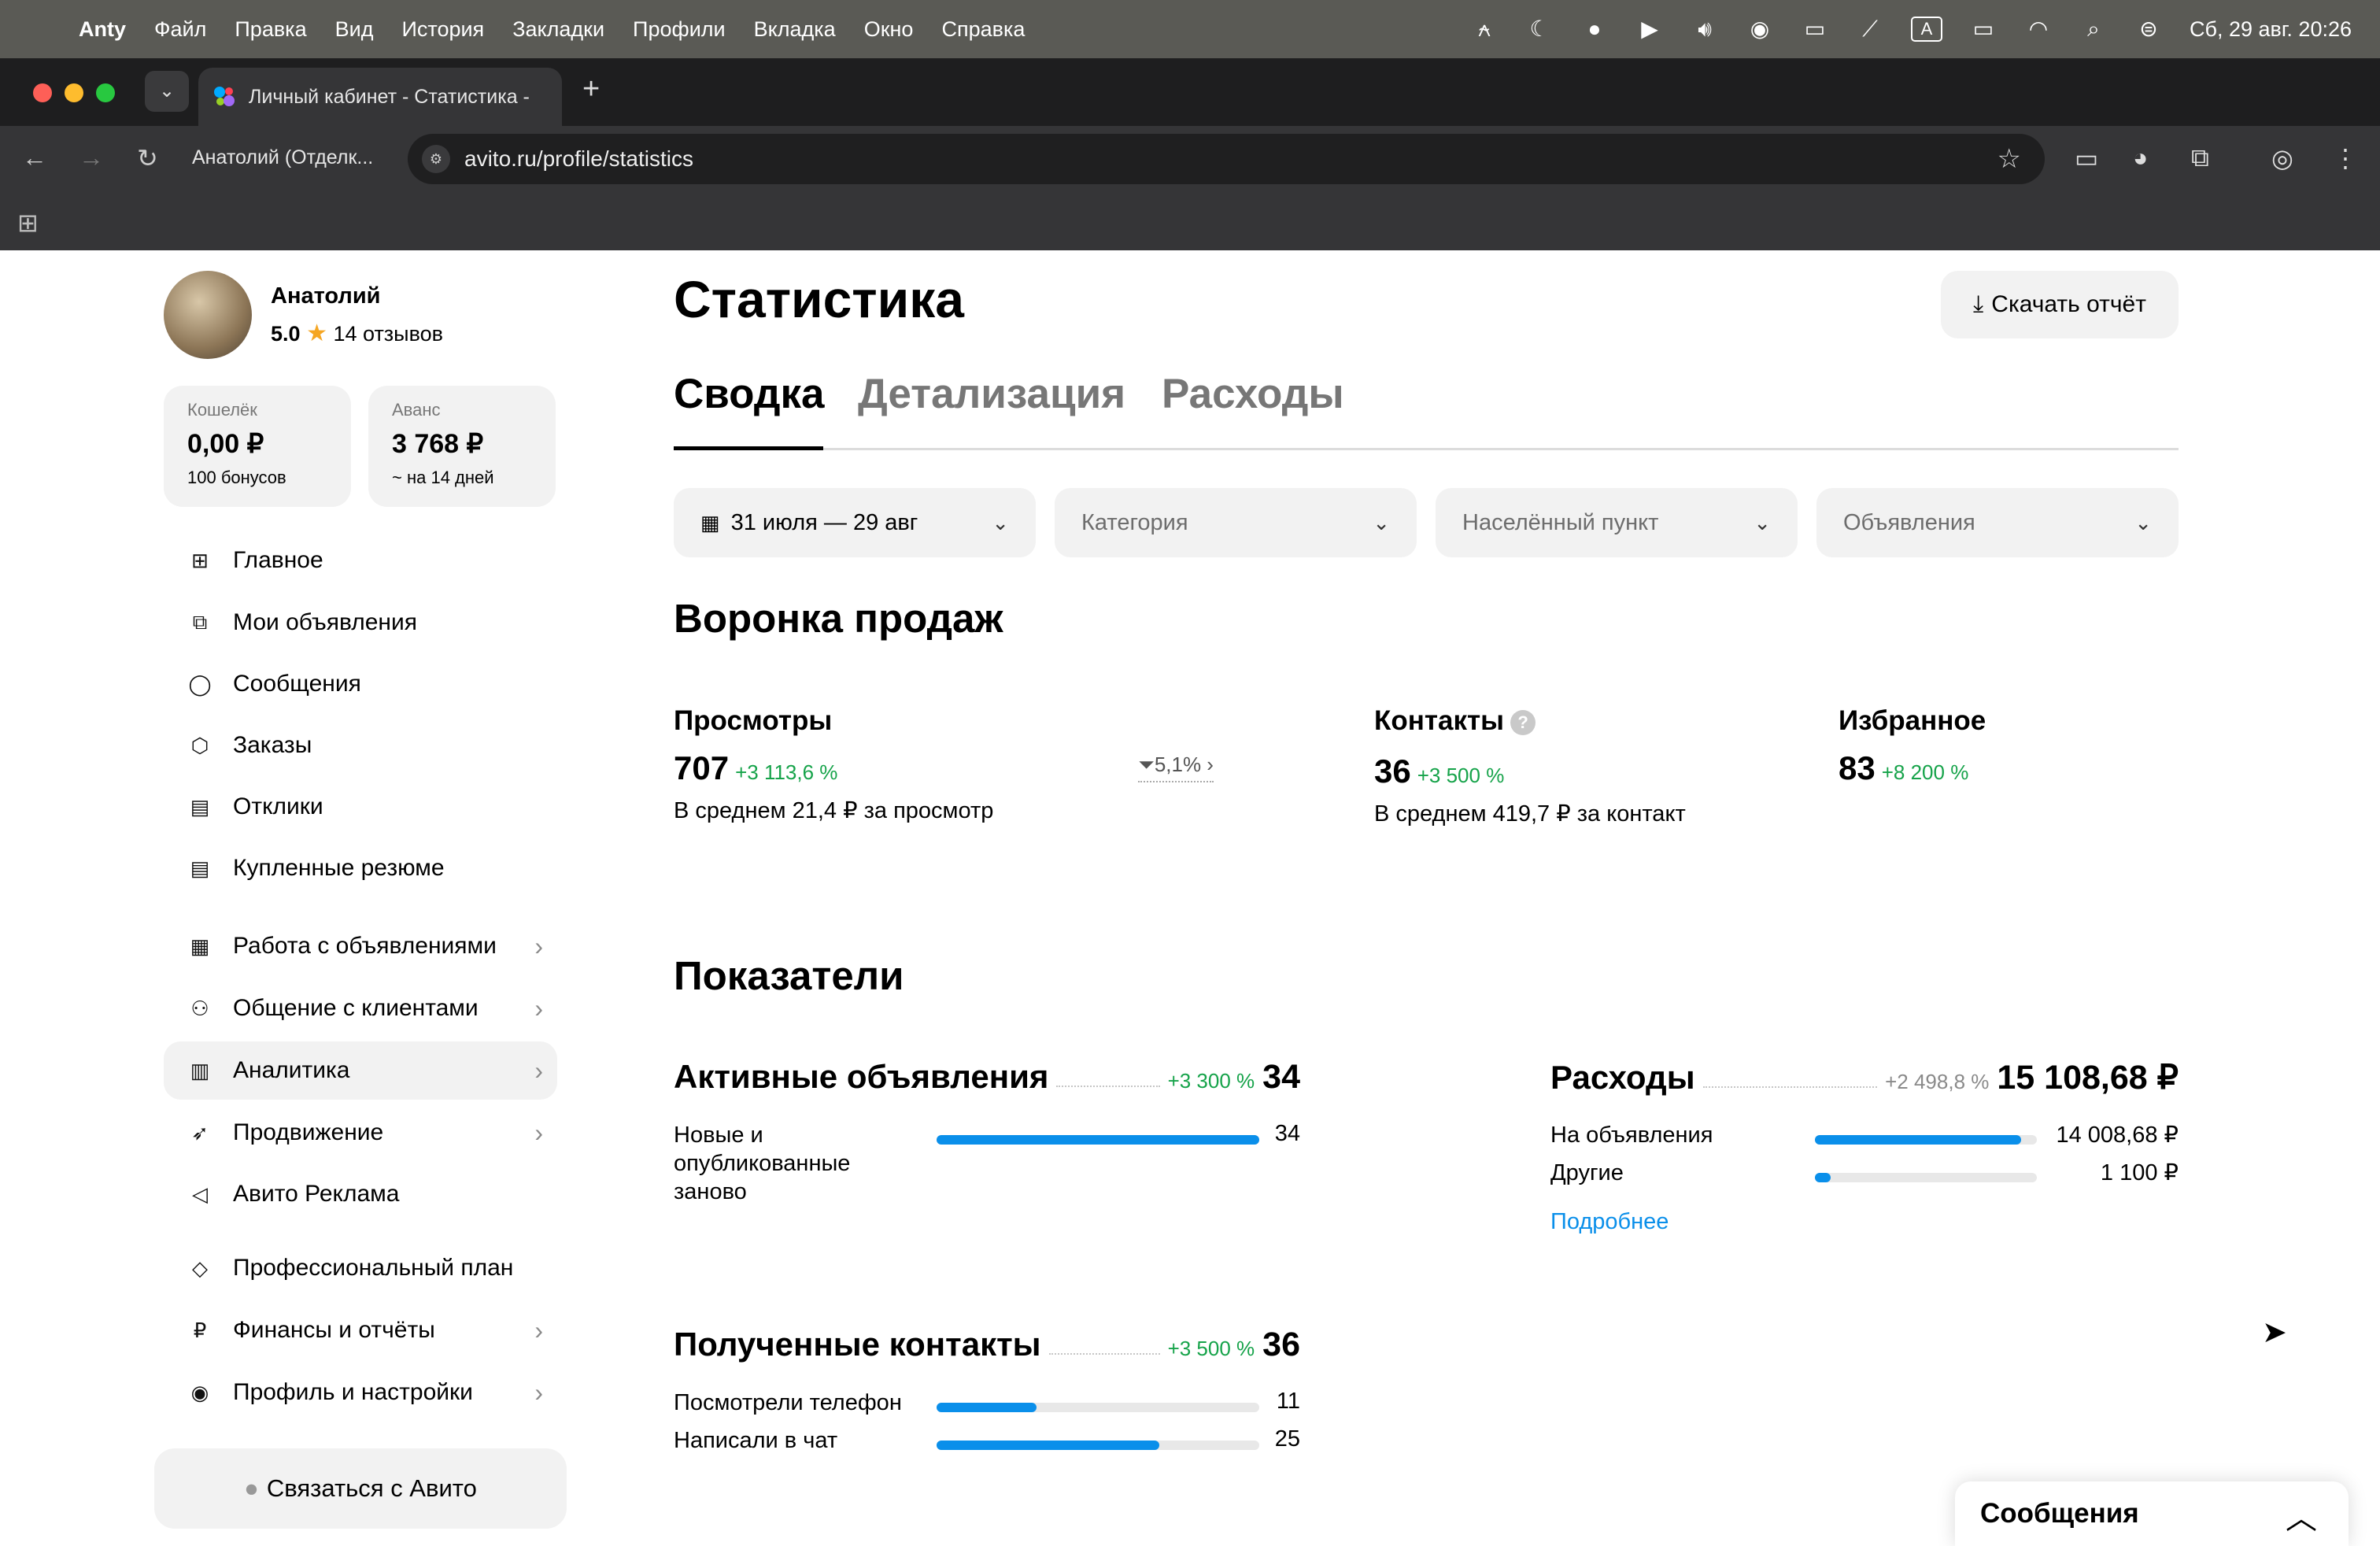  I want to click on bar-chart-icon: ▥, so click(200, 1070).